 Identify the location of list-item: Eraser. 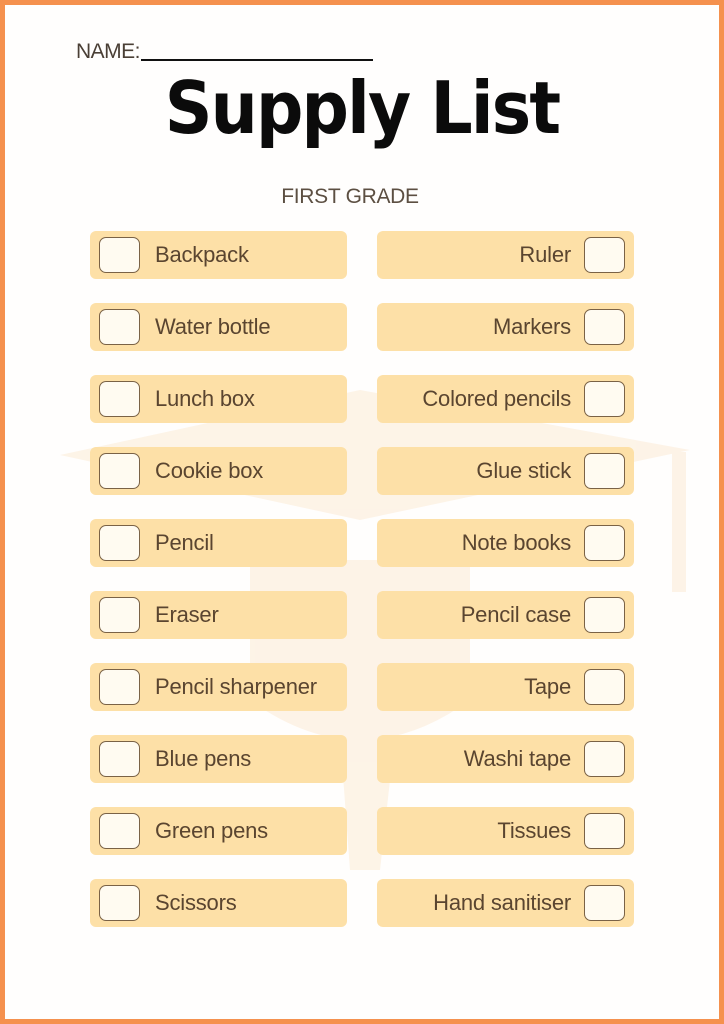
(218, 615).